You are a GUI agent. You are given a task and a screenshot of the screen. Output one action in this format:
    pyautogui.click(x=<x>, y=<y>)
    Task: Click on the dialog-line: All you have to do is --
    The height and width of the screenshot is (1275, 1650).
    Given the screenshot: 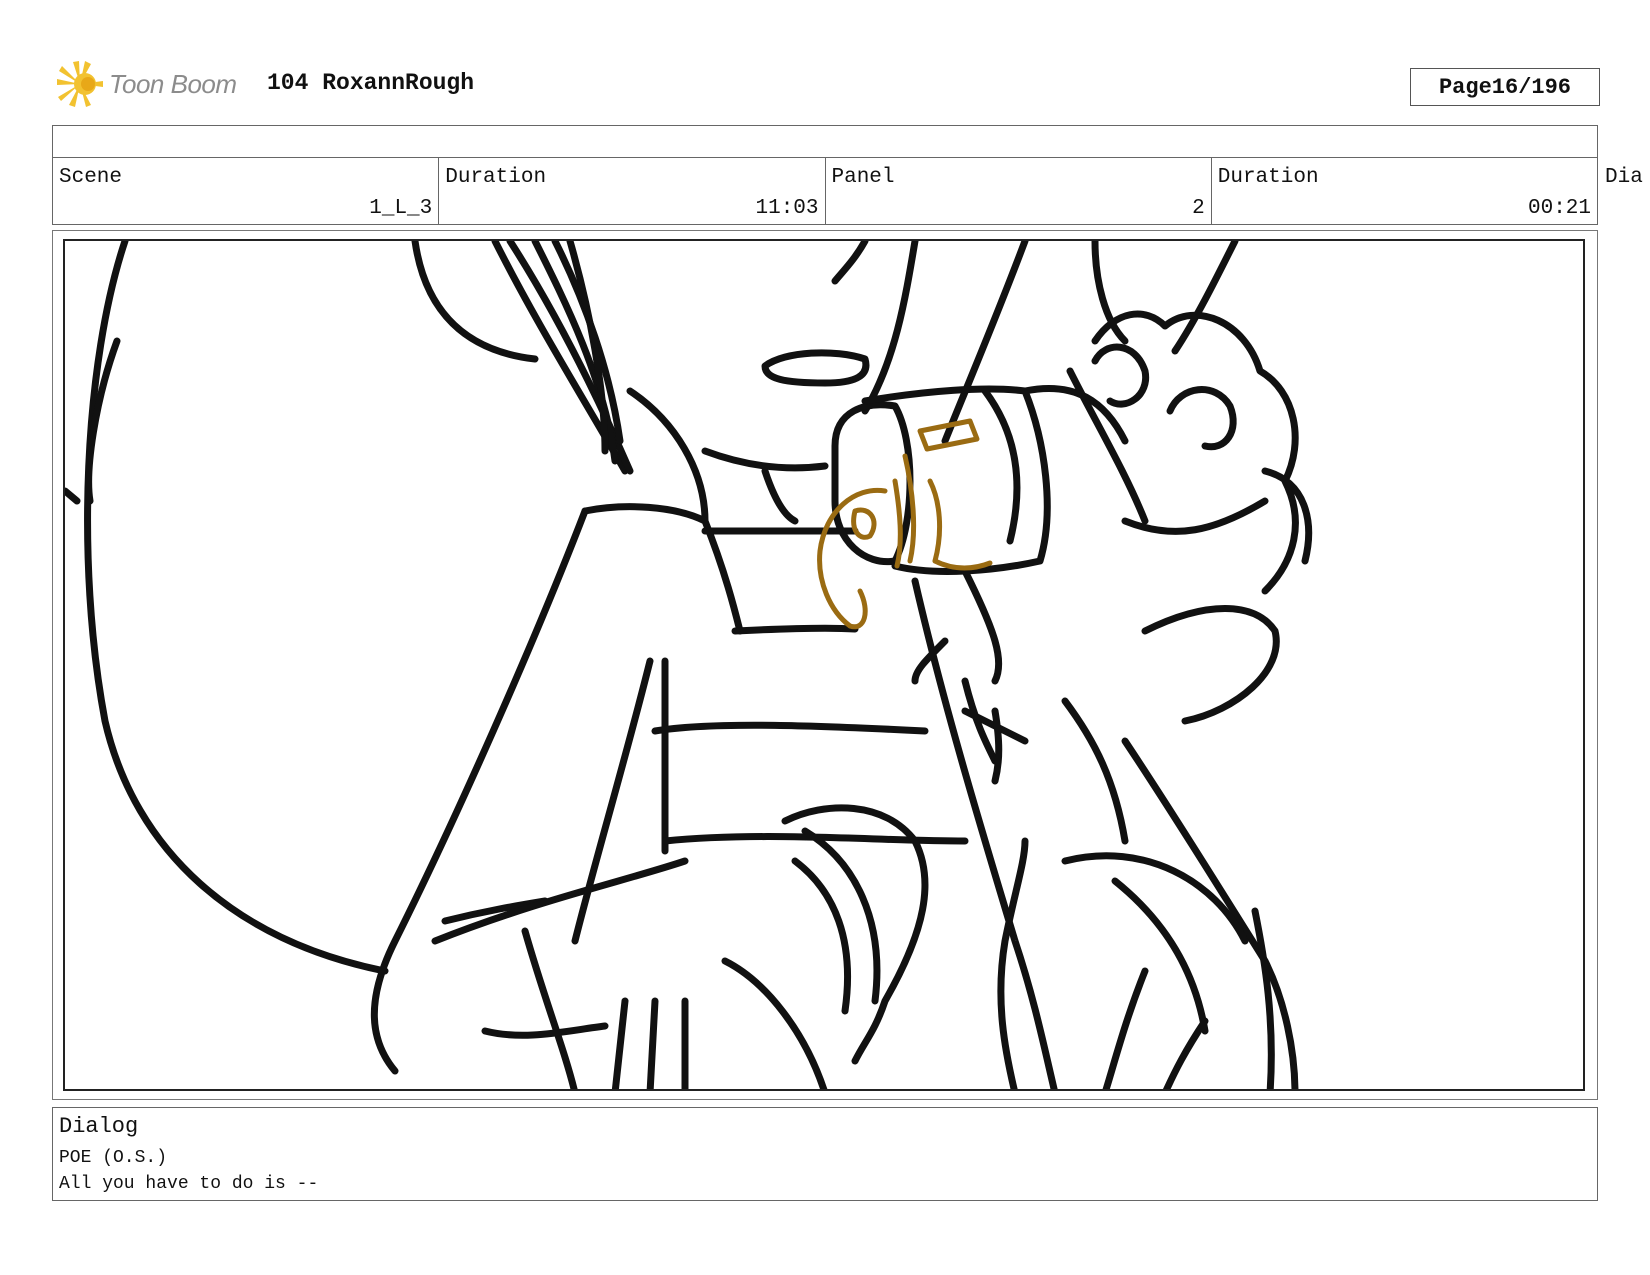 What is the action you would take?
    pyautogui.click(x=189, y=1184)
    